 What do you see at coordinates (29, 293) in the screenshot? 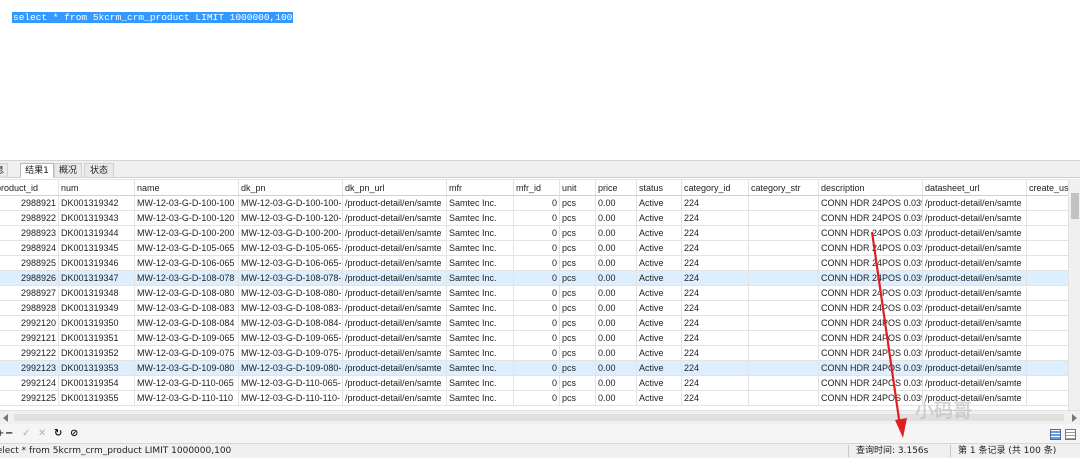
I see `table-cell-product-id: 2988927` at bounding box center [29, 293].